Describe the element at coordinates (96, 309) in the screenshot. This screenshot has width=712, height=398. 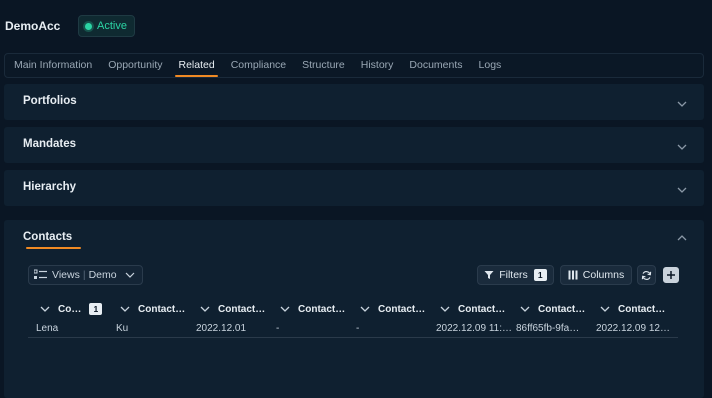
I see `sort-order-badge: 1` at that location.